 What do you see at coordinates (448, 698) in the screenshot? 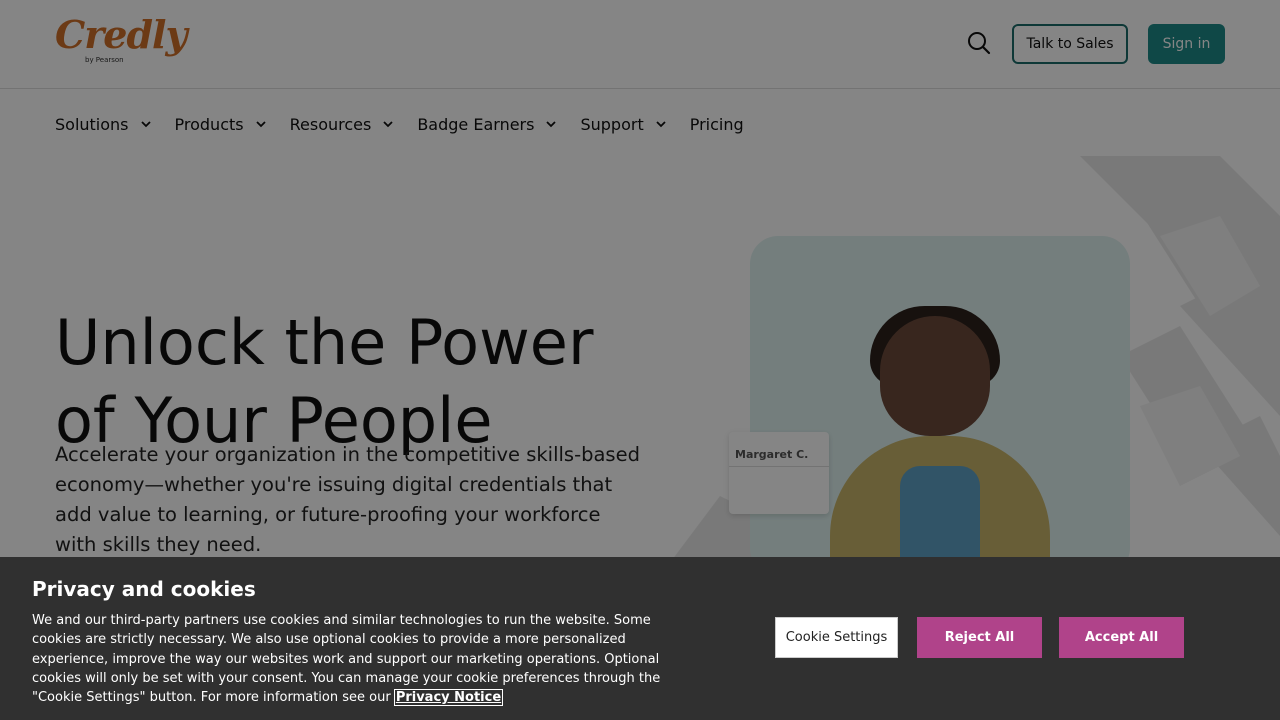
I see `privacy-notice-link: Privacy Notice` at bounding box center [448, 698].